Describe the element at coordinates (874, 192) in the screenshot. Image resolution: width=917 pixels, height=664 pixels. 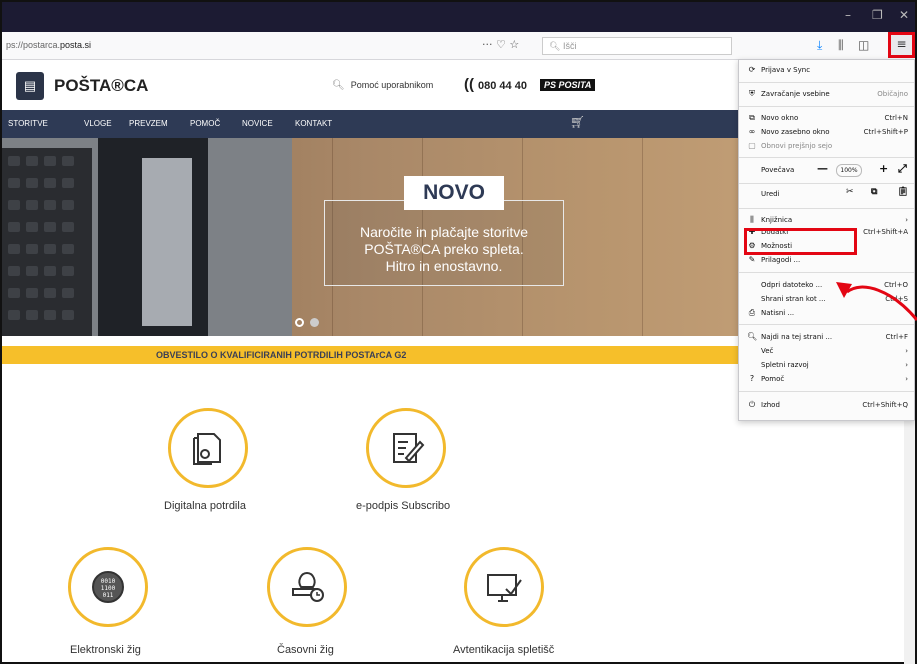
I see `copy-icon: ⧉` at that location.